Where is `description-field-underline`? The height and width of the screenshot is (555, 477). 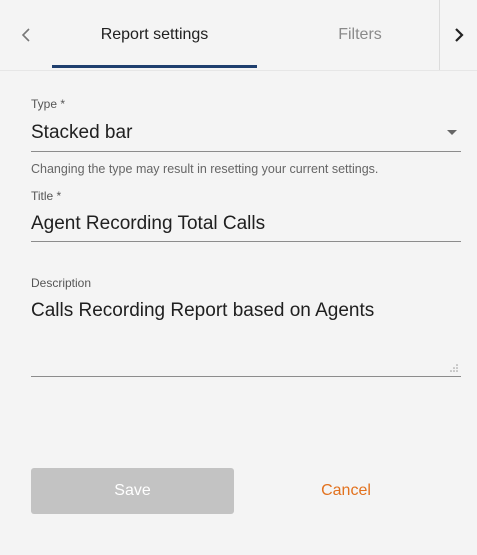
description-field-underline is located at coordinates (246, 376).